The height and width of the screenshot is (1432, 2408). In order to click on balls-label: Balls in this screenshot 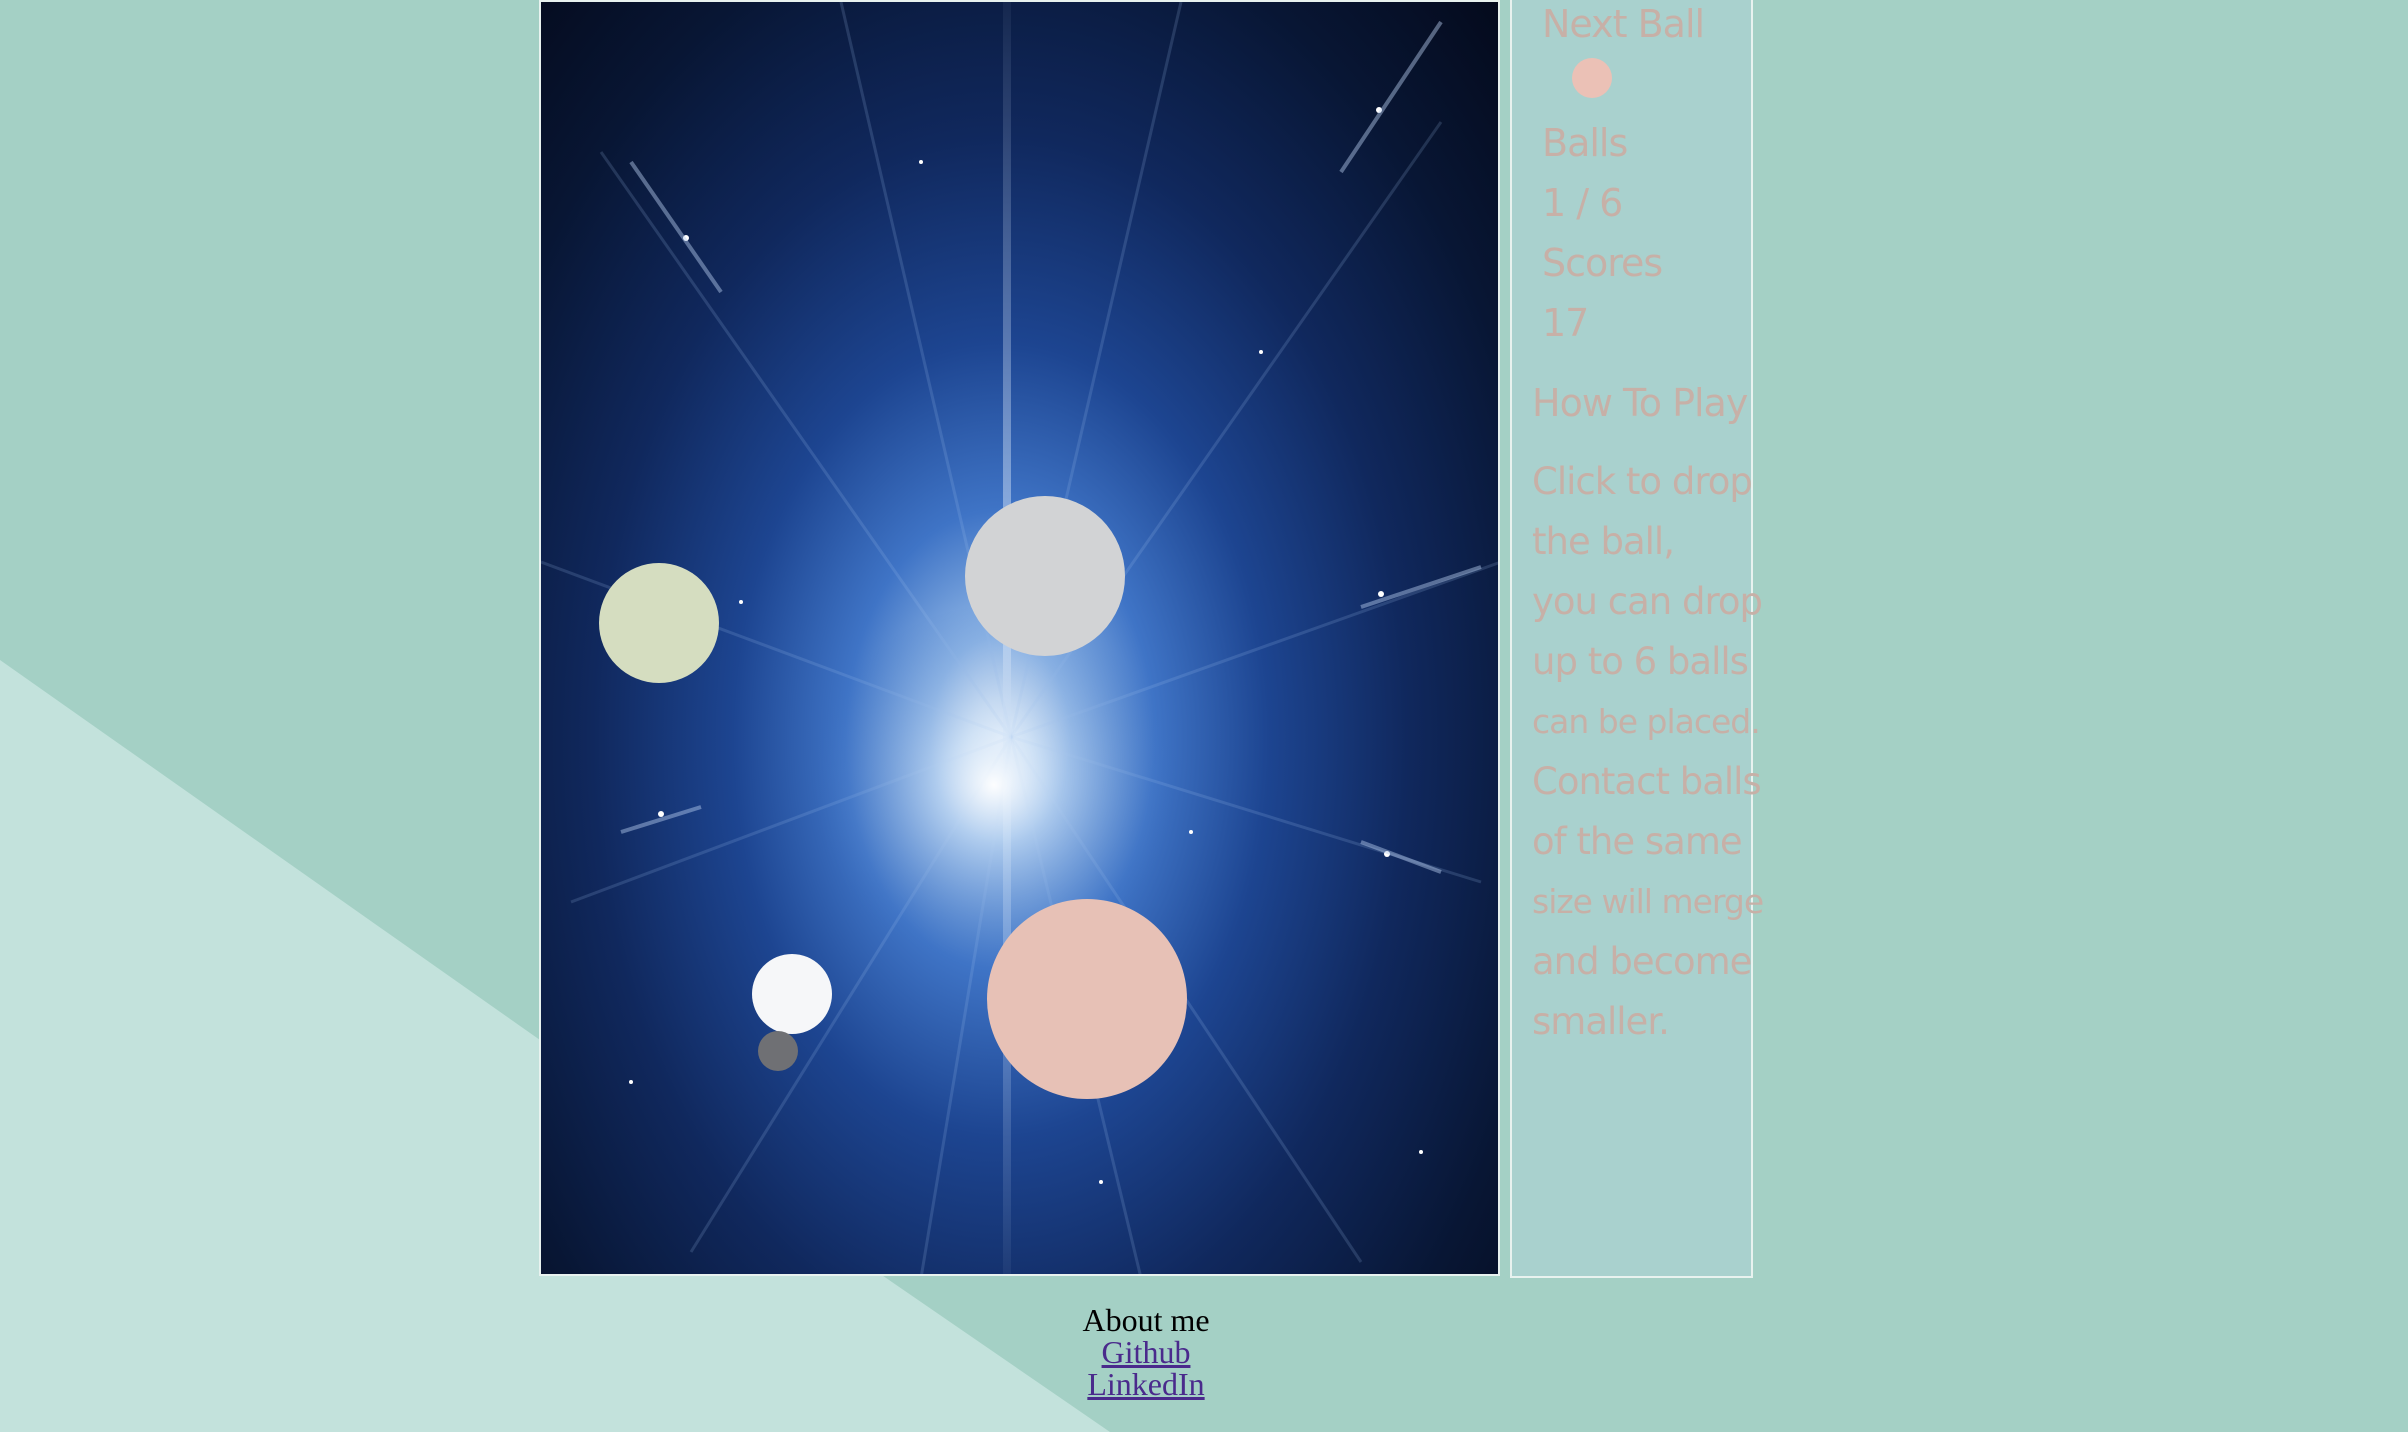, I will do `click(1585, 143)`.